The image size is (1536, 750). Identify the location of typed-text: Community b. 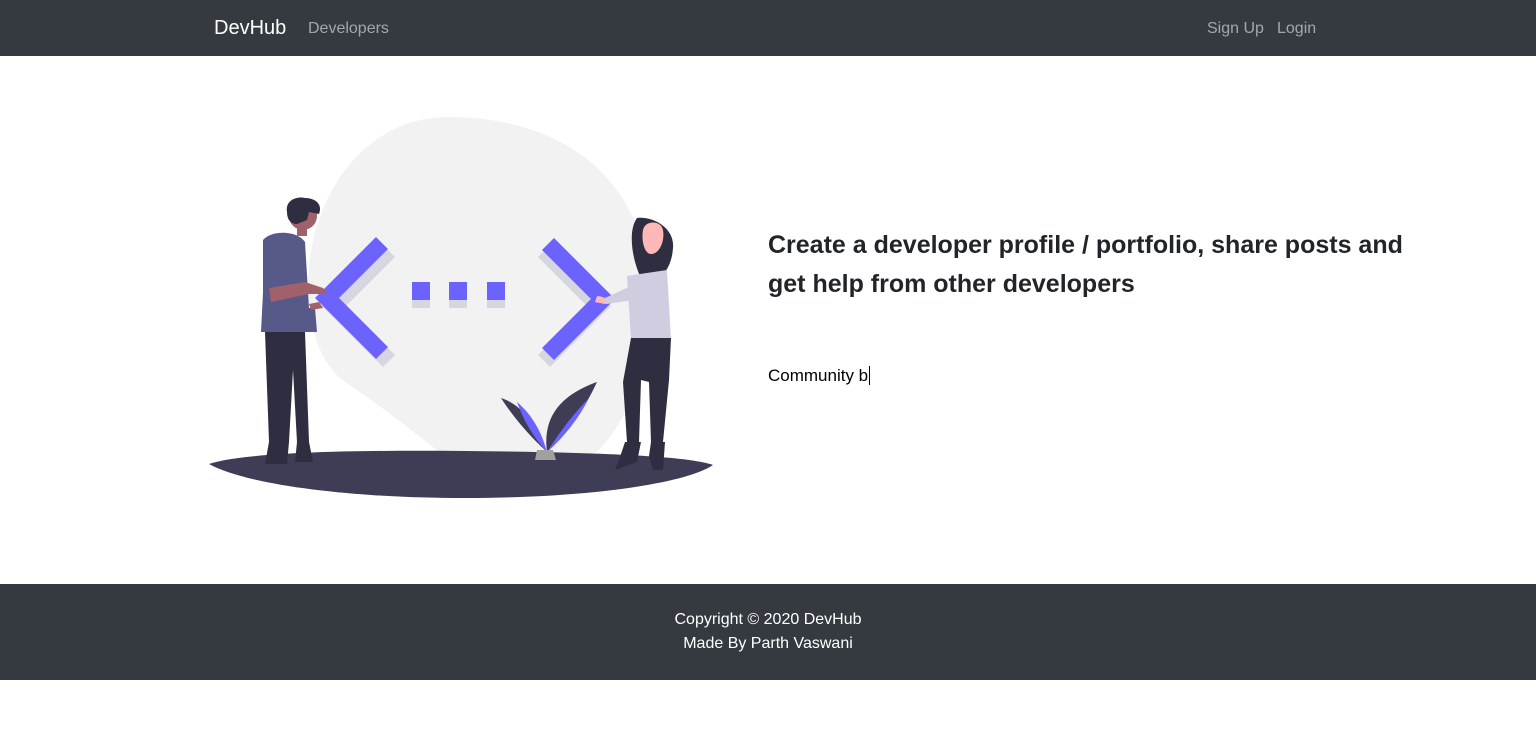
(818, 375).